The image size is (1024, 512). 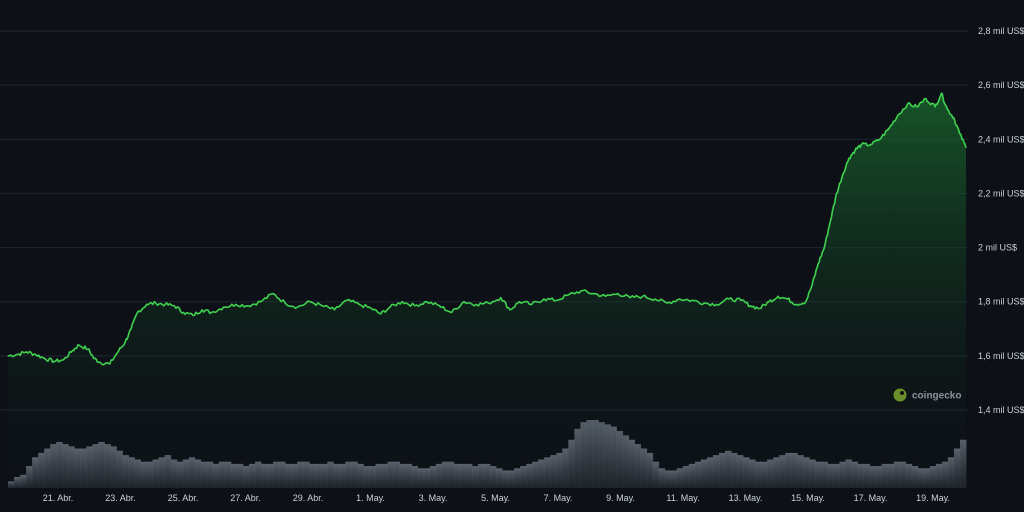 I want to click on x-tick-label: 11. May., so click(x=682, y=498).